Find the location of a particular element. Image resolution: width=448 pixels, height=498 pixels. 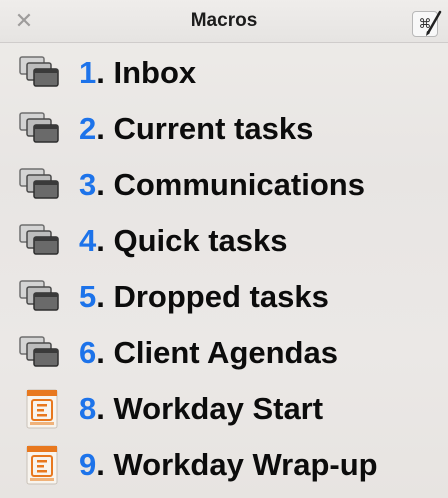

macro-number: 5 is located at coordinates (88, 296).